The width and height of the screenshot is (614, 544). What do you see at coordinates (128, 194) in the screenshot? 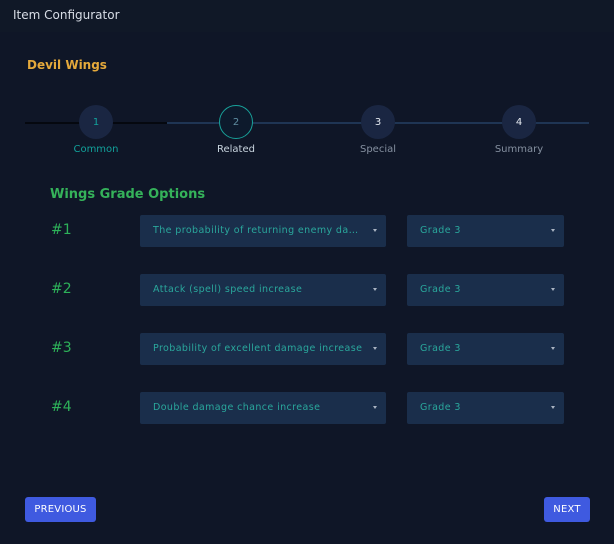
I see `section-title: Wings Grade Options` at bounding box center [128, 194].